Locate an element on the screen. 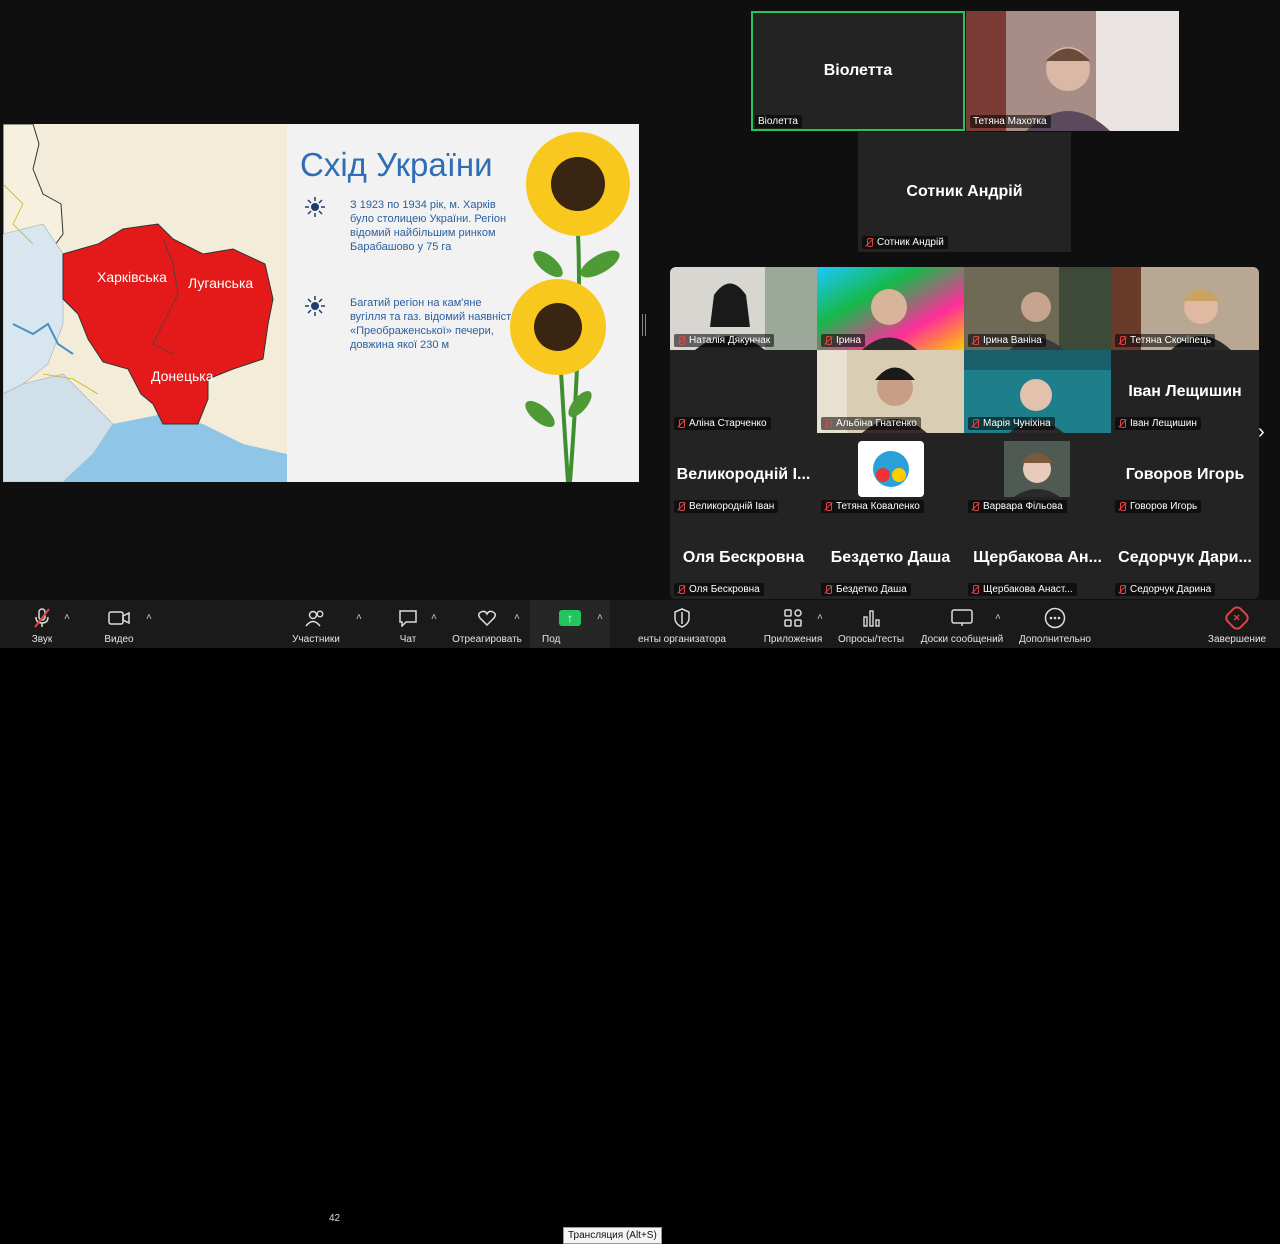  participant-big-name: Сотник Андрій is located at coordinates (964, 191).